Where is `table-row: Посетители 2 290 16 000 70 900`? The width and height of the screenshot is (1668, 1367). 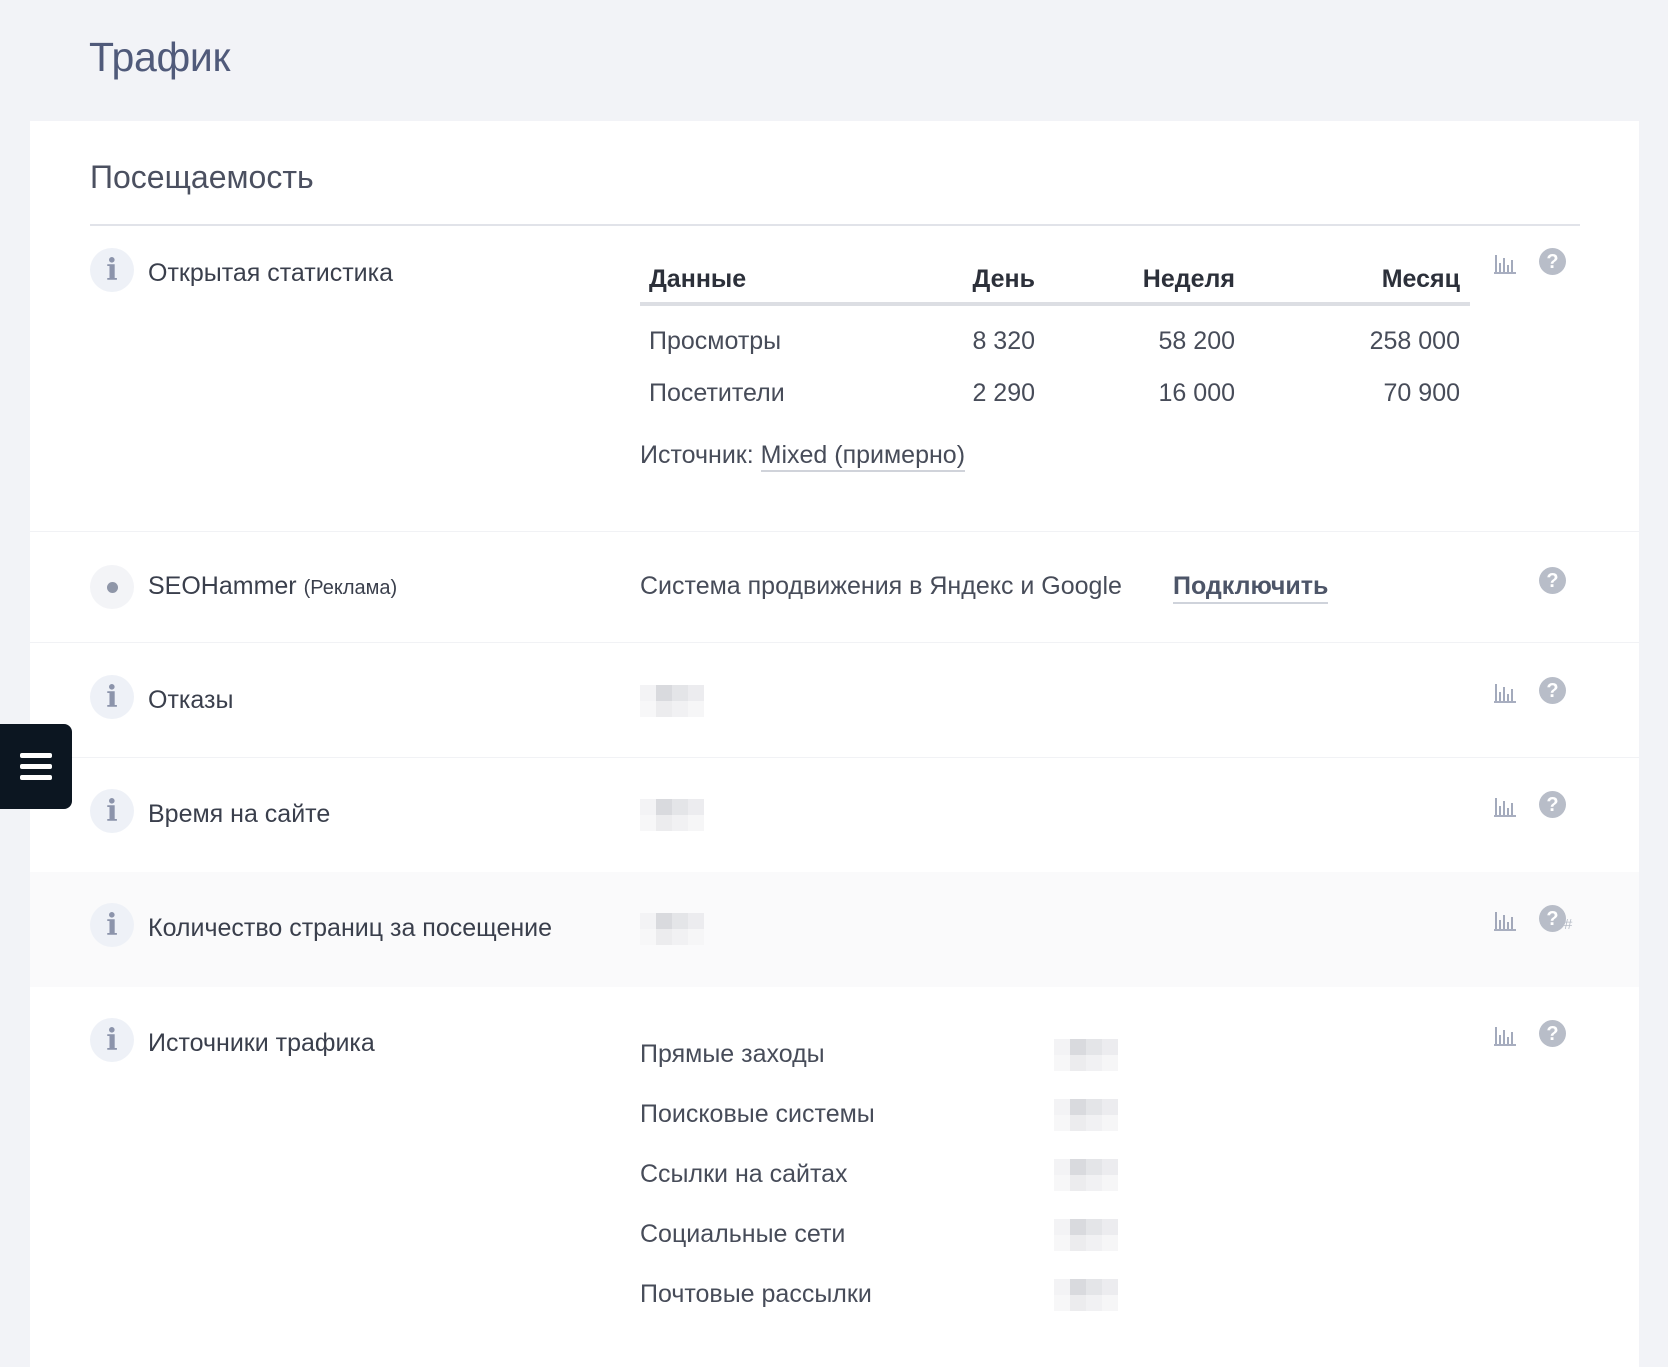 table-row: Посетители 2 290 16 000 70 900 is located at coordinates (1055, 394).